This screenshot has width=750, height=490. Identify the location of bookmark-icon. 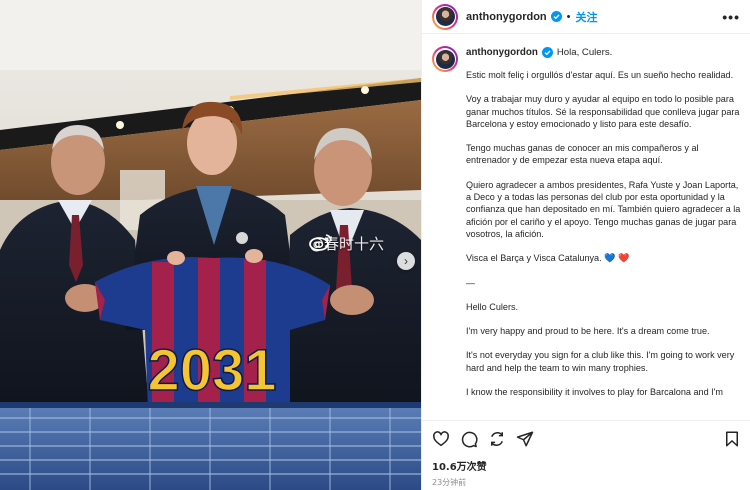
(732, 439).